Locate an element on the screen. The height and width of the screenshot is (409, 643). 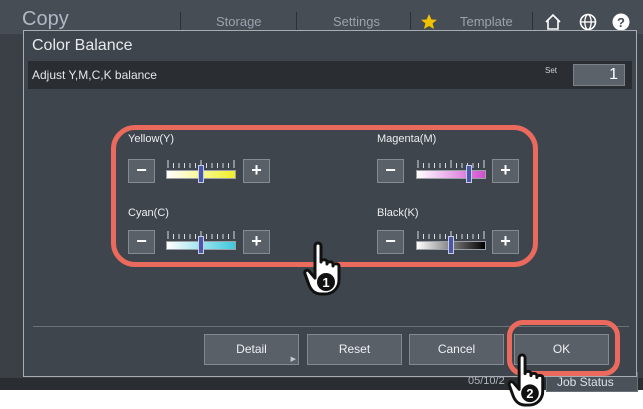
callout-number-1: 1 is located at coordinates (325, 282).